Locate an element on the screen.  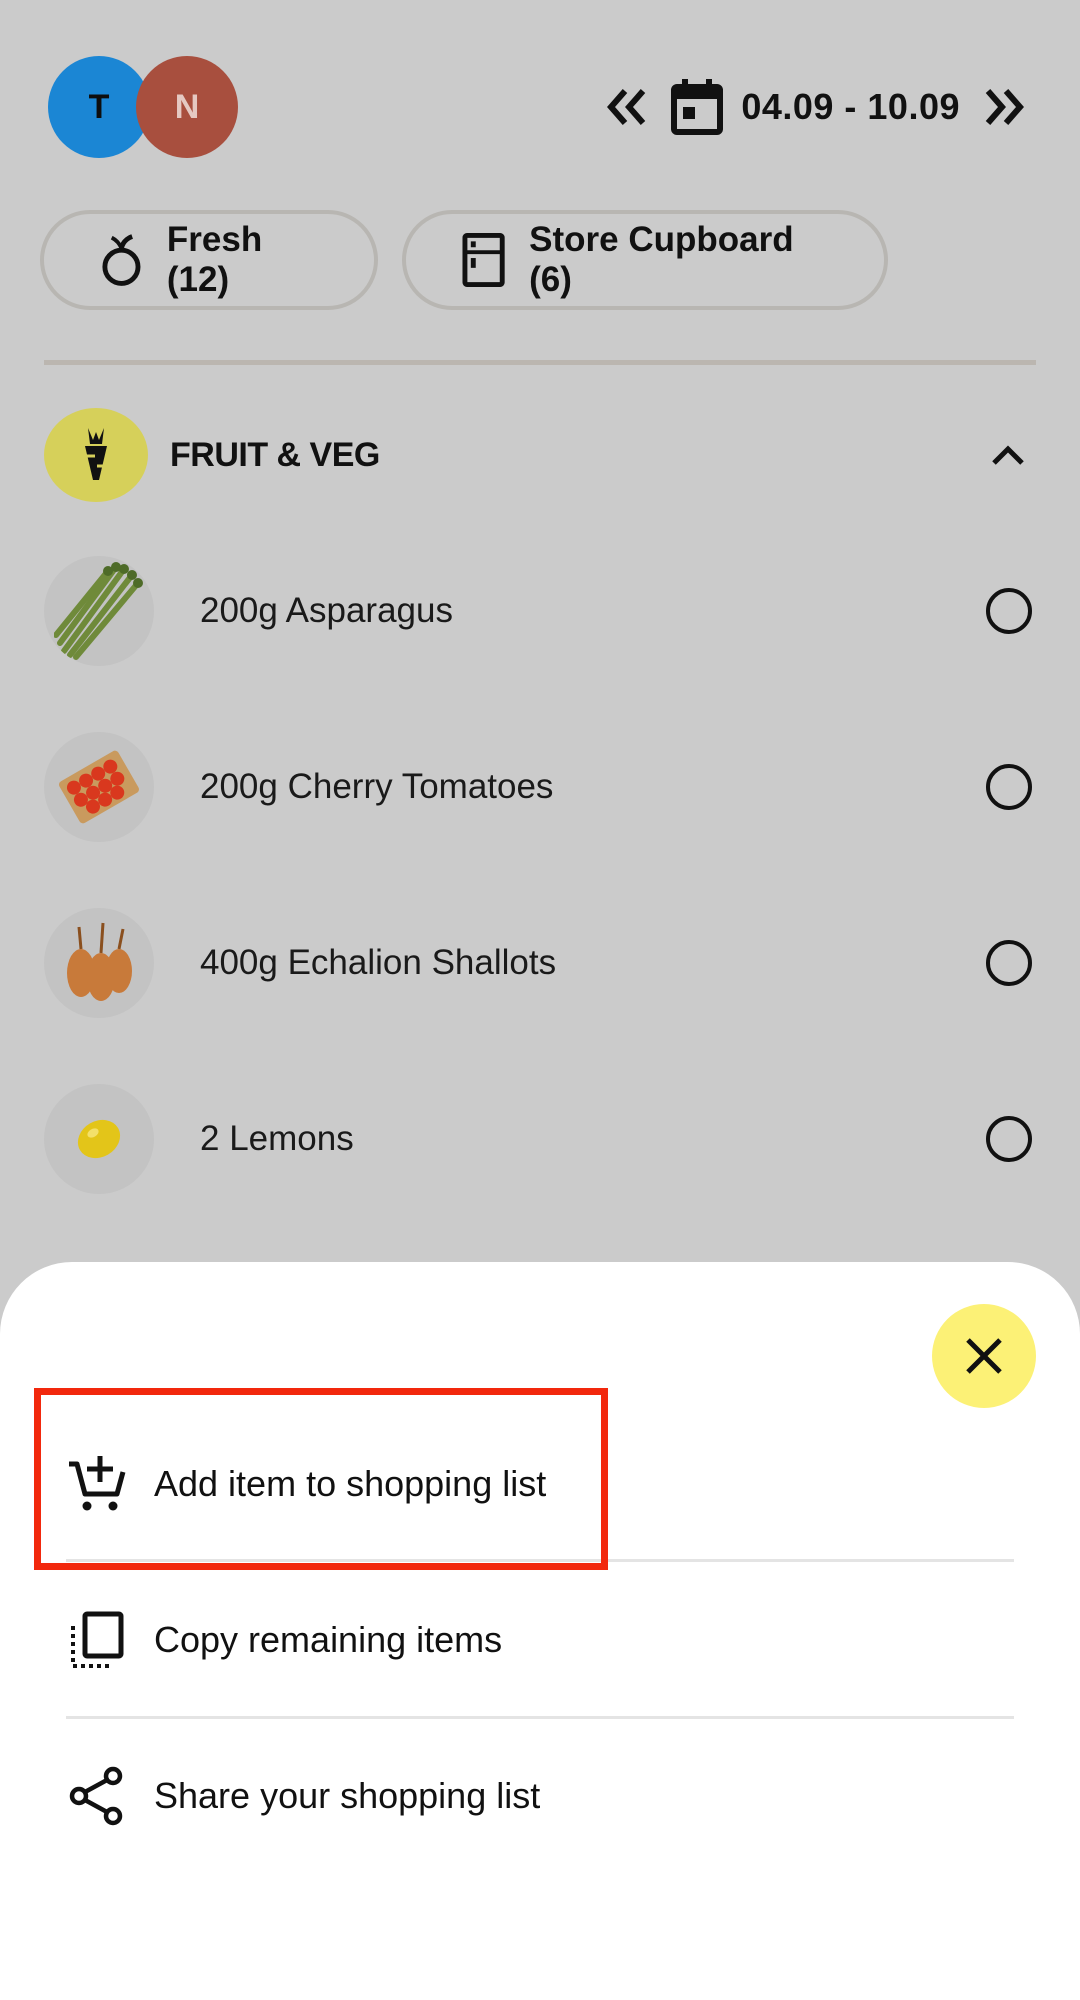
list-item: 400g Echalion Shallots is located at coordinates (540, 963).